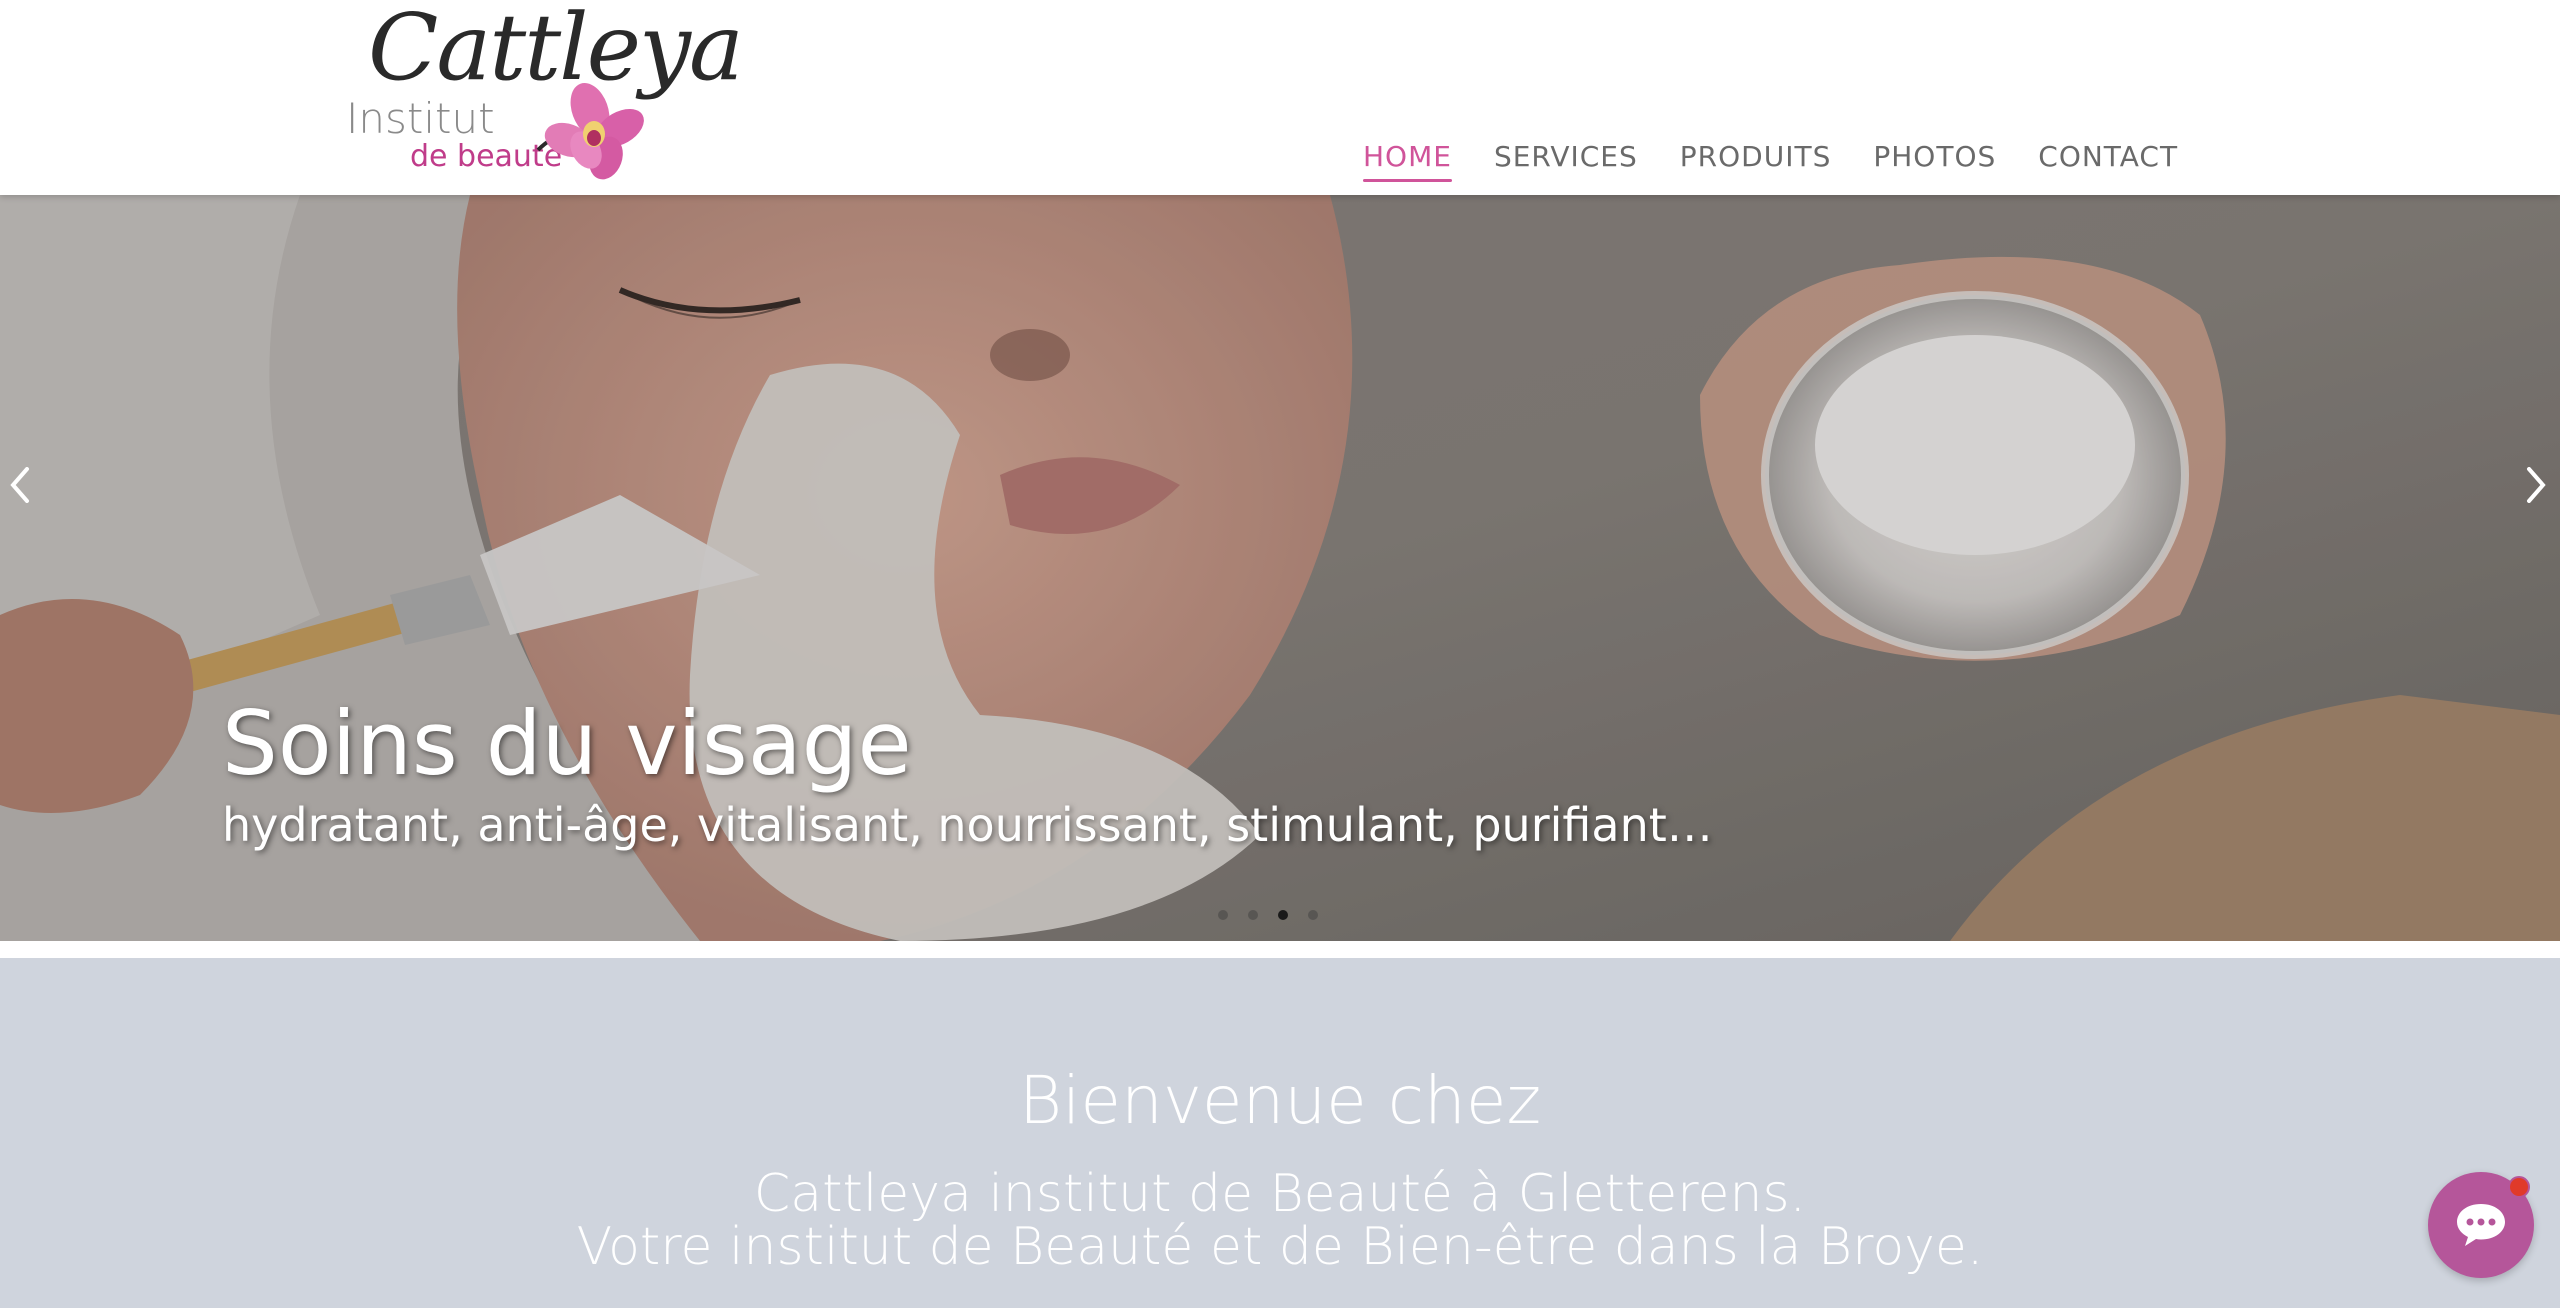 Image resolution: width=2560 pixels, height=1308 pixels. I want to click on slider-prev-button, so click(20, 485).